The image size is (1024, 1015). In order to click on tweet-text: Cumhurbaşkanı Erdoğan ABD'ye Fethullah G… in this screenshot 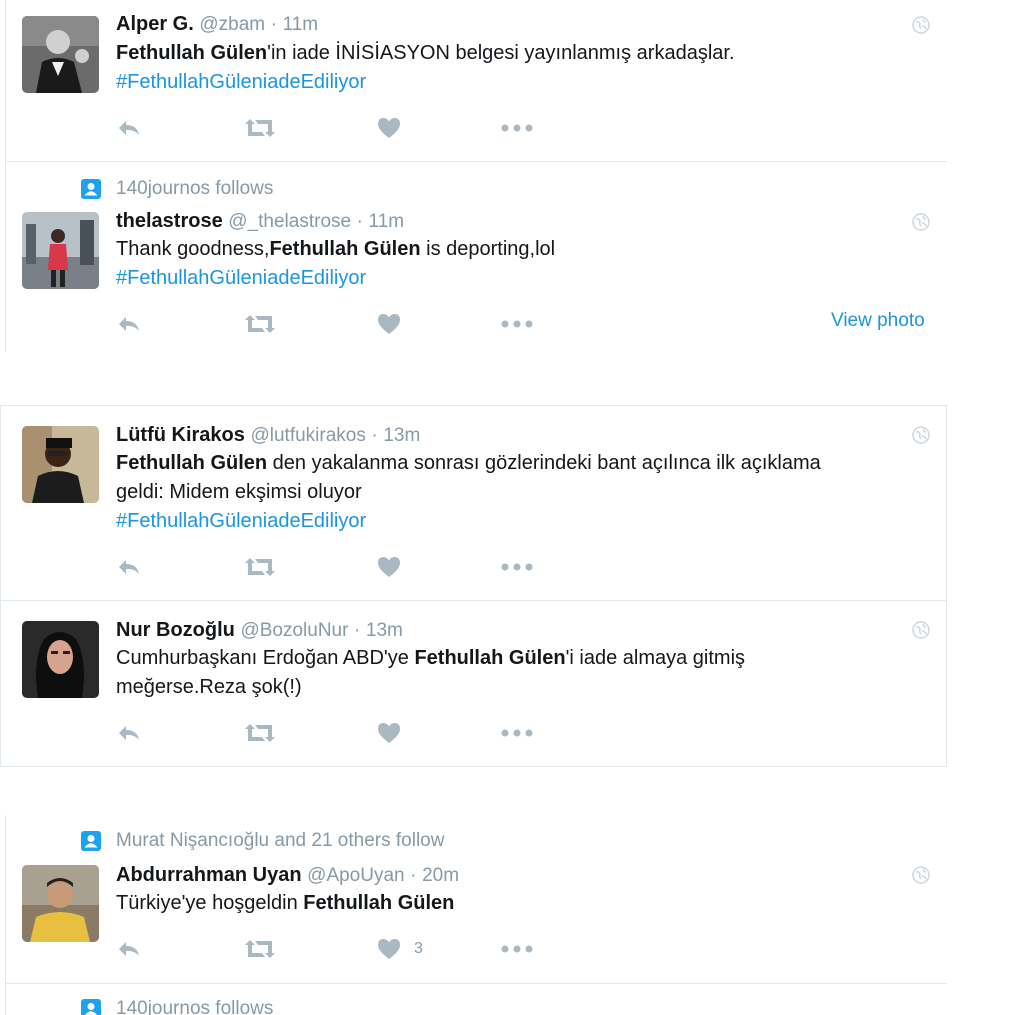, I will do `click(516, 673)`.